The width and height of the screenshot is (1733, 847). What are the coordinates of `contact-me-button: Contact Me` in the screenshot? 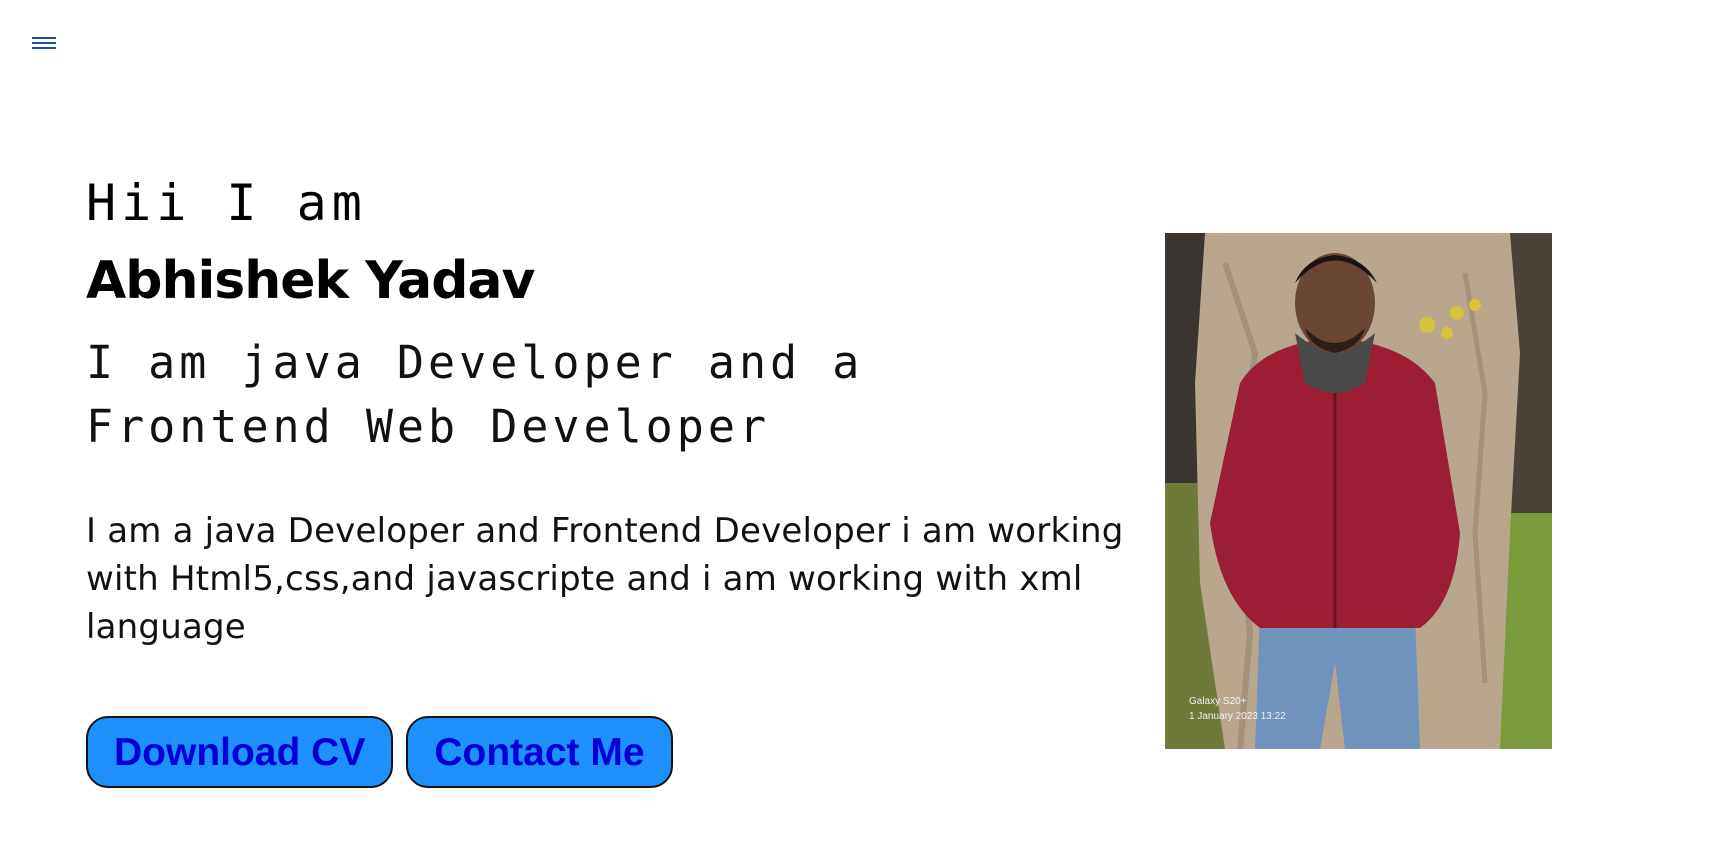 It's located at (539, 752).